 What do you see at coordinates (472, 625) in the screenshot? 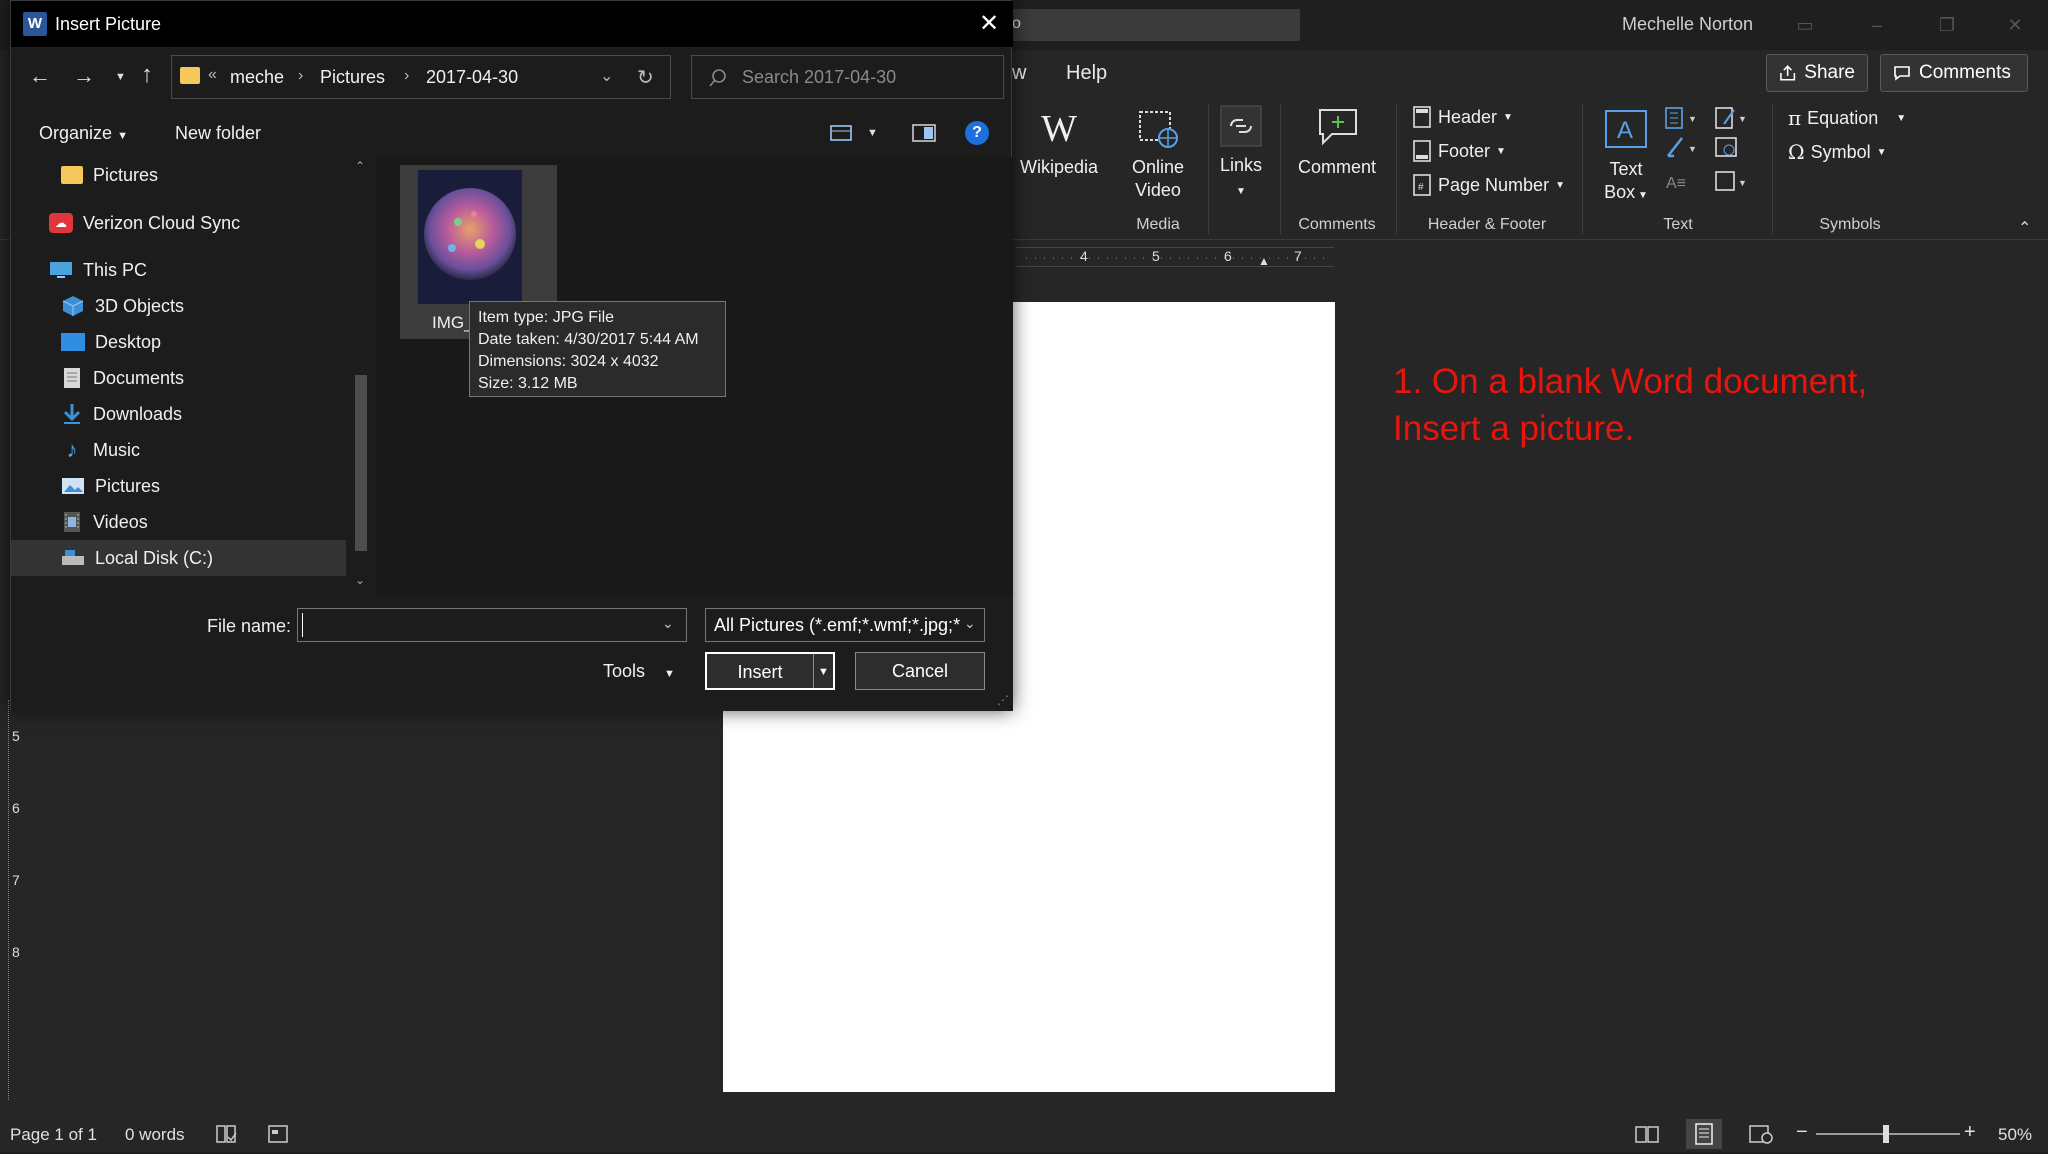
I see `file-name-input` at bounding box center [472, 625].